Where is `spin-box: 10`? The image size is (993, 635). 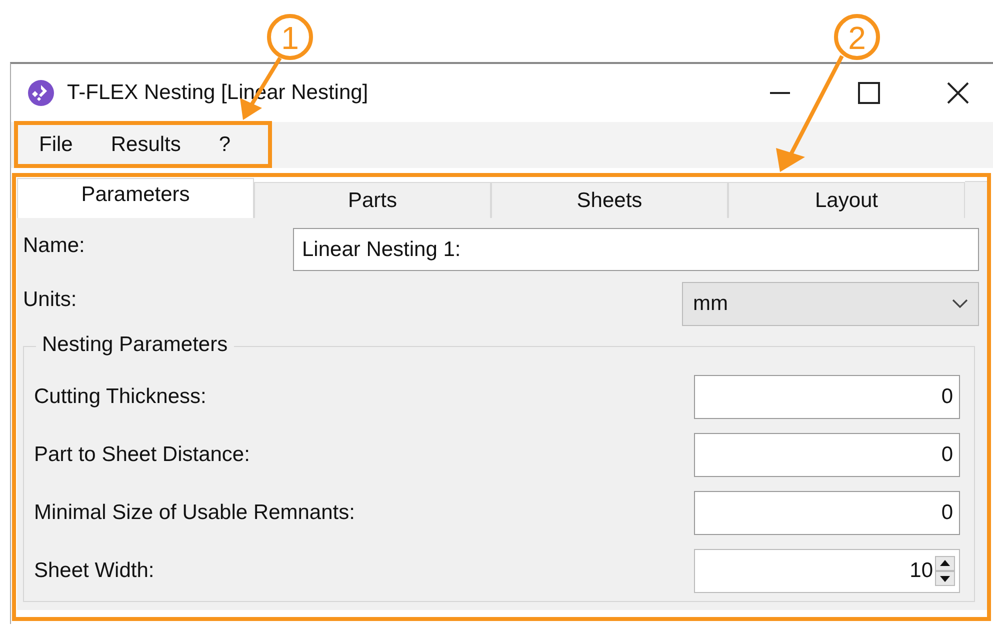 spin-box: 10 is located at coordinates (827, 571).